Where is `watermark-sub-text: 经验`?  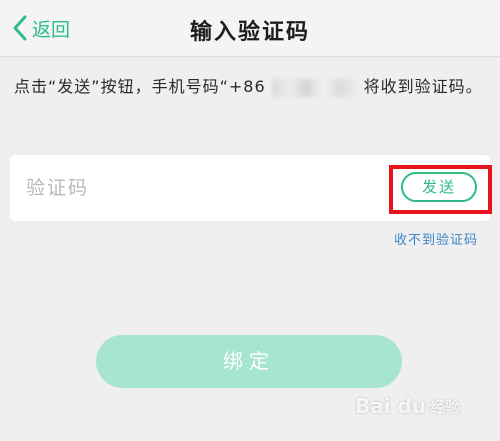 watermark-sub-text: 经验 is located at coordinates (445, 406).